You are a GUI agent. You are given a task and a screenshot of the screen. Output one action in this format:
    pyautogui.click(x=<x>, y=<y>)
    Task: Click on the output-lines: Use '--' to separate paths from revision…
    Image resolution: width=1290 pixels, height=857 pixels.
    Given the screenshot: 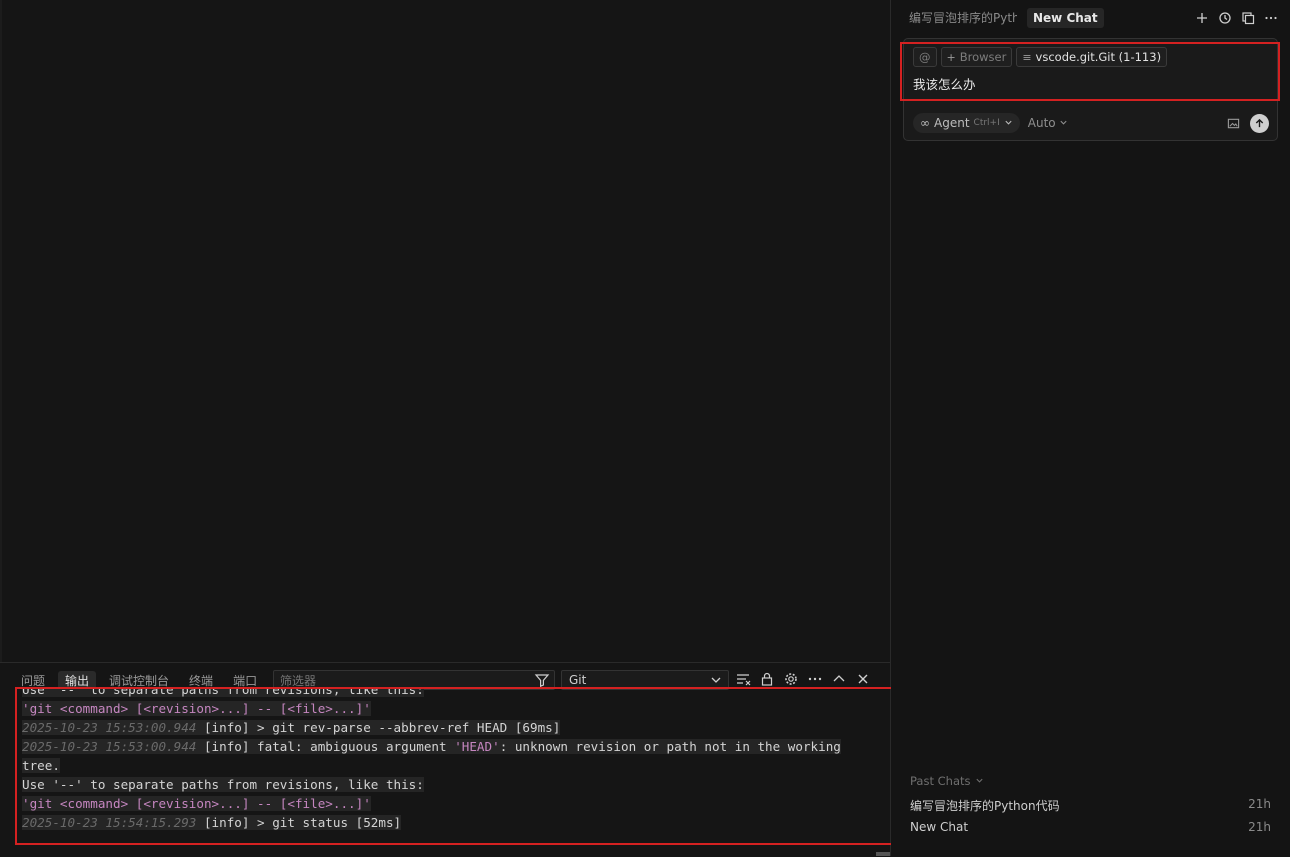 What is the action you would take?
    pyautogui.click(x=431, y=759)
    